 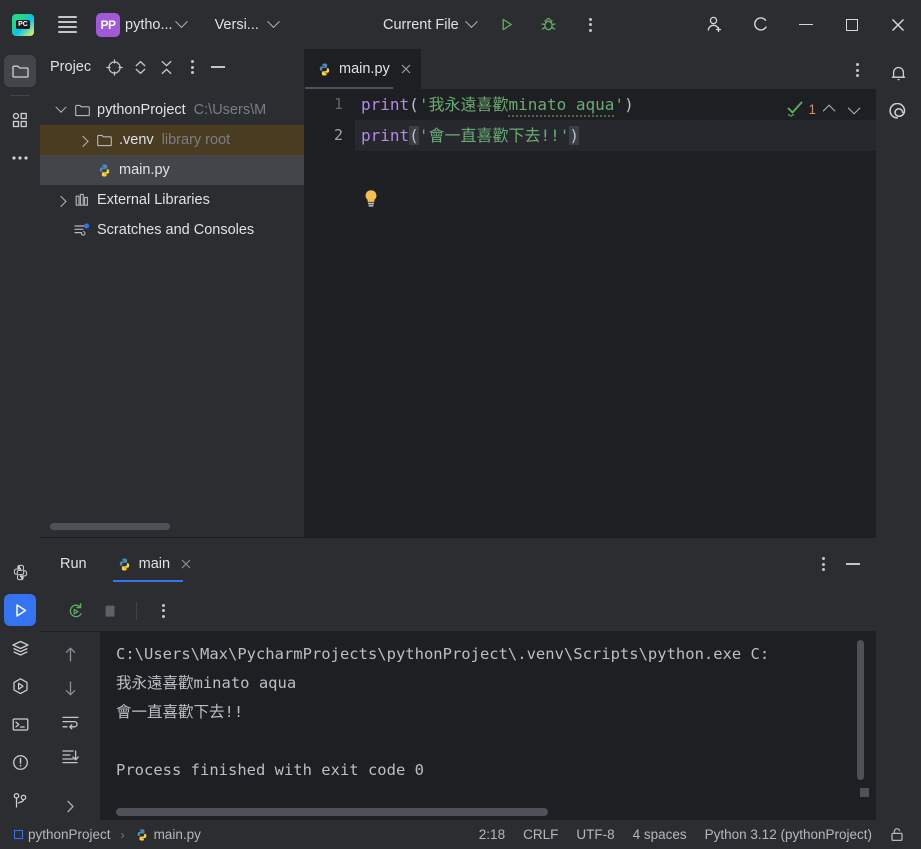 I want to click on collapse-all-button, so click(x=166, y=67).